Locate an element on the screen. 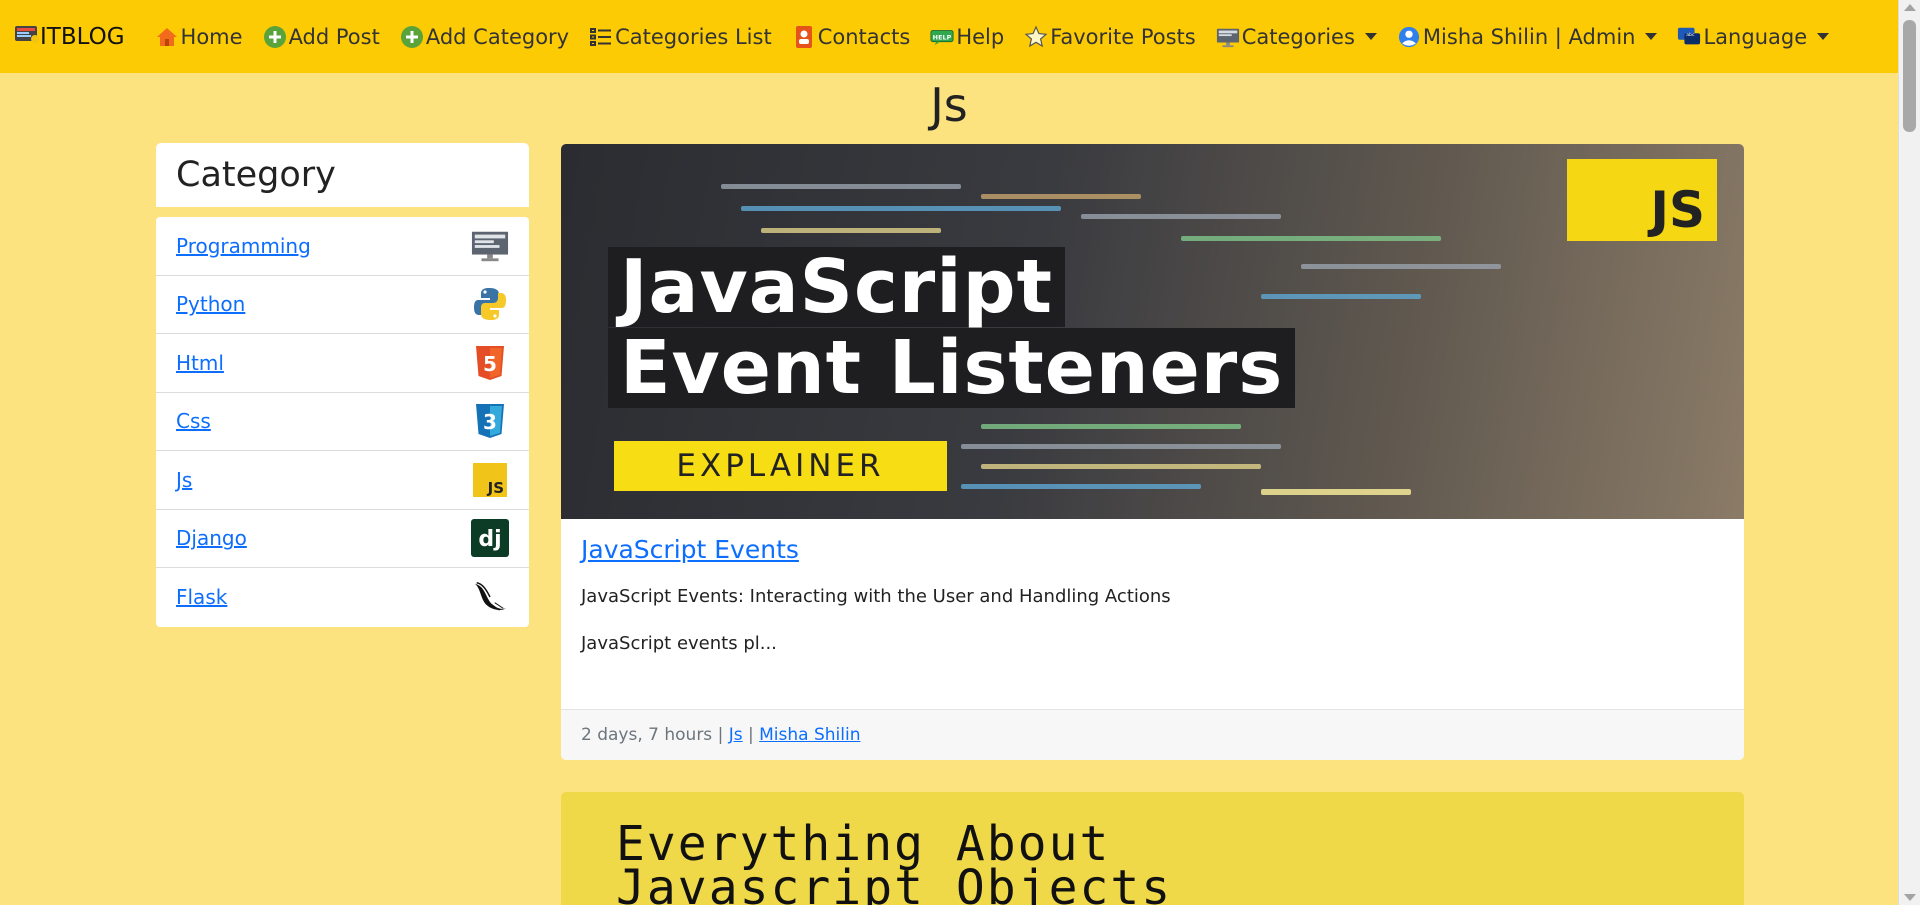 This screenshot has width=1920, height=905. category-item-django: Django dj is located at coordinates (342, 539).